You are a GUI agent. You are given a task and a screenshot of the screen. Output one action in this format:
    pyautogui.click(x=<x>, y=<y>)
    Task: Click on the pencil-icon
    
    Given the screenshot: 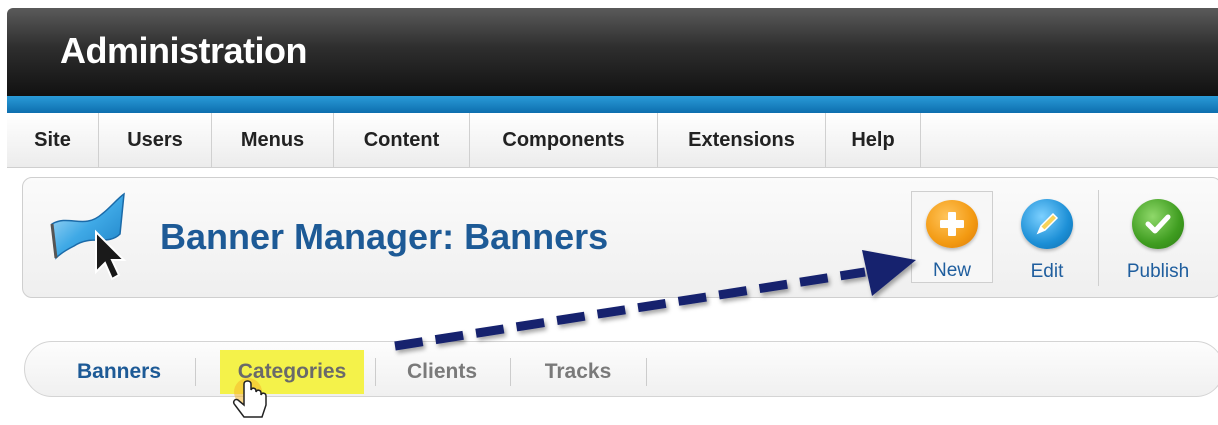 What is the action you would take?
    pyautogui.click(x=1047, y=224)
    